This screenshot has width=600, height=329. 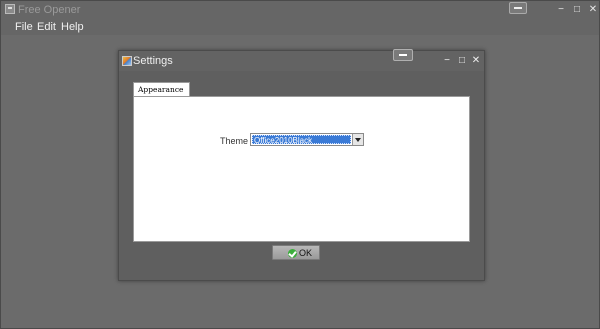 What do you see at coordinates (161, 89) in the screenshot?
I see `tab-appearance: Appearance` at bounding box center [161, 89].